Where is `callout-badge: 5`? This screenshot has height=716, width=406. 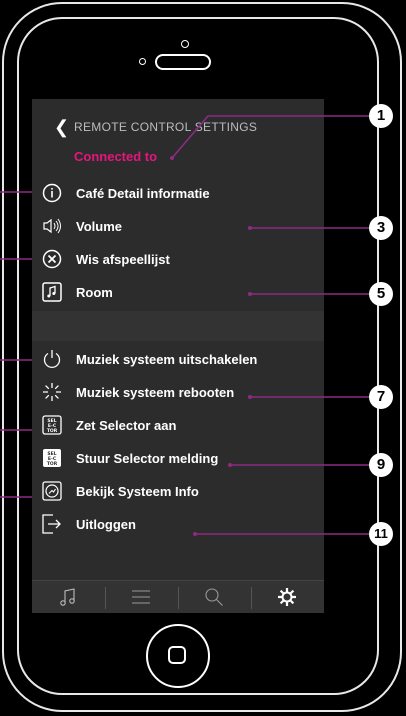 callout-badge: 5 is located at coordinates (381, 294).